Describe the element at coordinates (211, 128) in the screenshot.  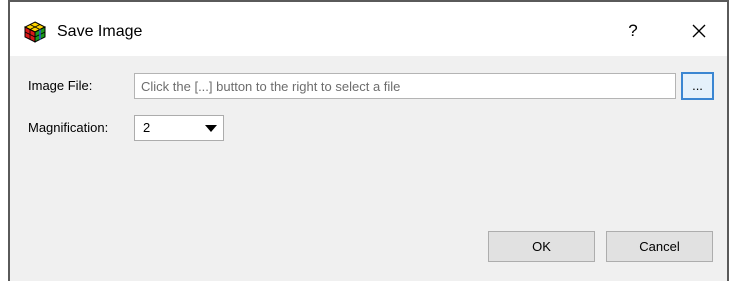
I see `chevron-down-icon` at that location.